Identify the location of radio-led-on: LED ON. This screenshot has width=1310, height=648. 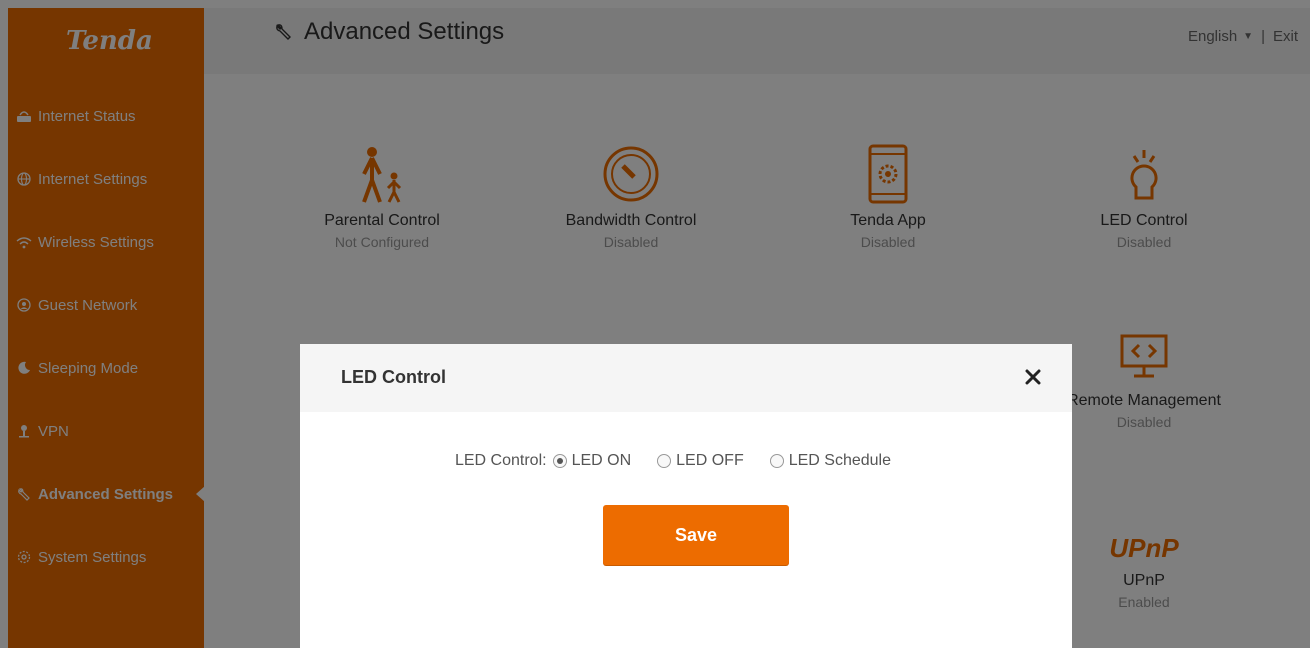
(591, 461).